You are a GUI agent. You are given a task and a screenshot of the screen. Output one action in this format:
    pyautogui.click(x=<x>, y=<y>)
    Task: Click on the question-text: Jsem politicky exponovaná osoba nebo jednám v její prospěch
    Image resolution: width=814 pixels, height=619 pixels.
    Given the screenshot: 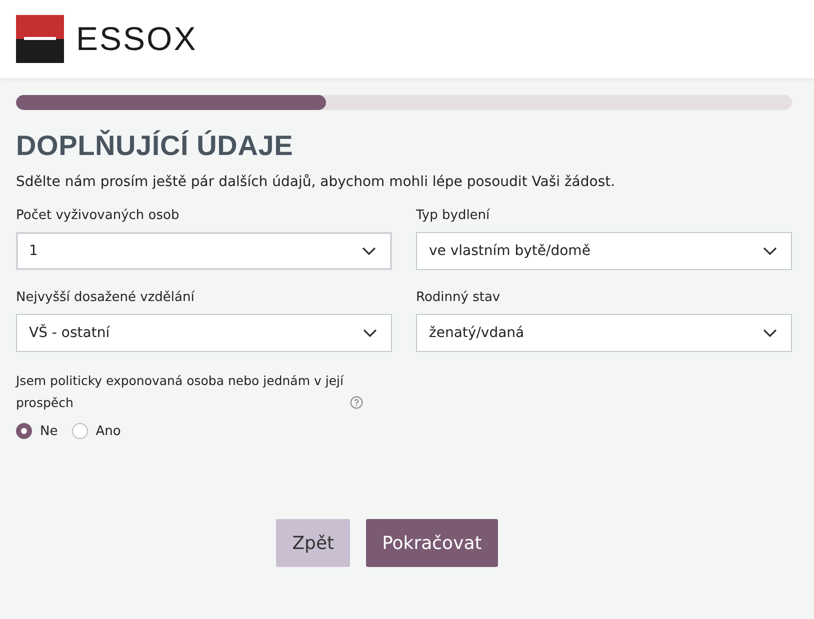 What is the action you would take?
    pyautogui.click(x=180, y=392)
    